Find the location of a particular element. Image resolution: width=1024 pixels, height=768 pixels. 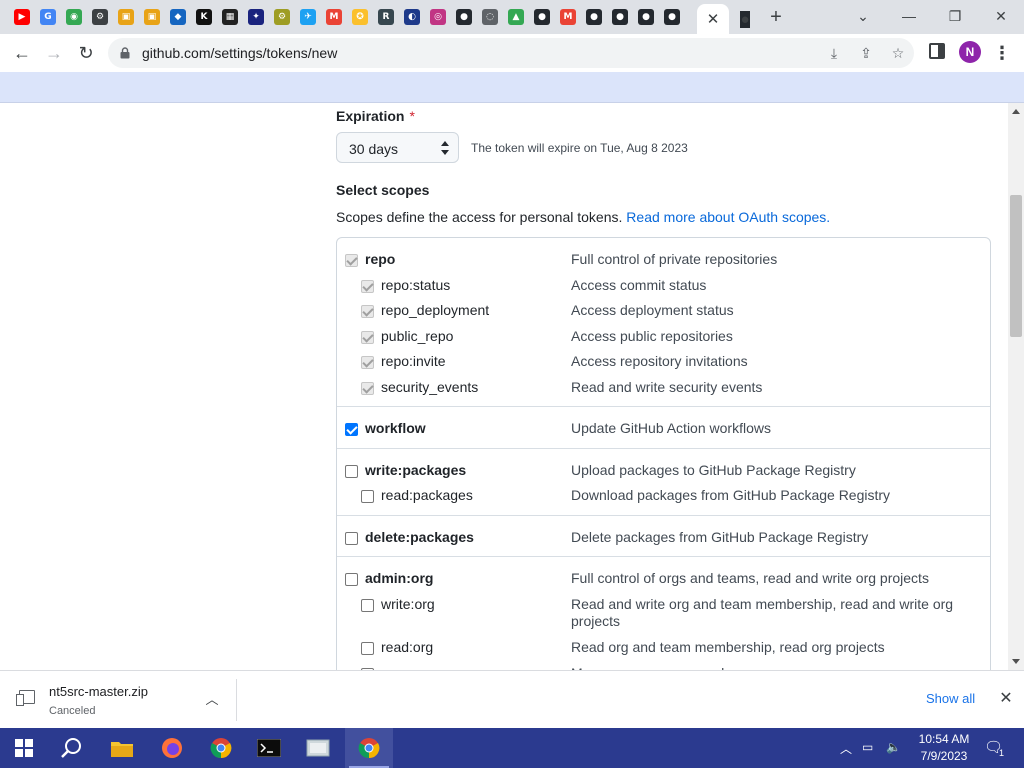

tab-9: ✦ is located at coordinates (256, 17).